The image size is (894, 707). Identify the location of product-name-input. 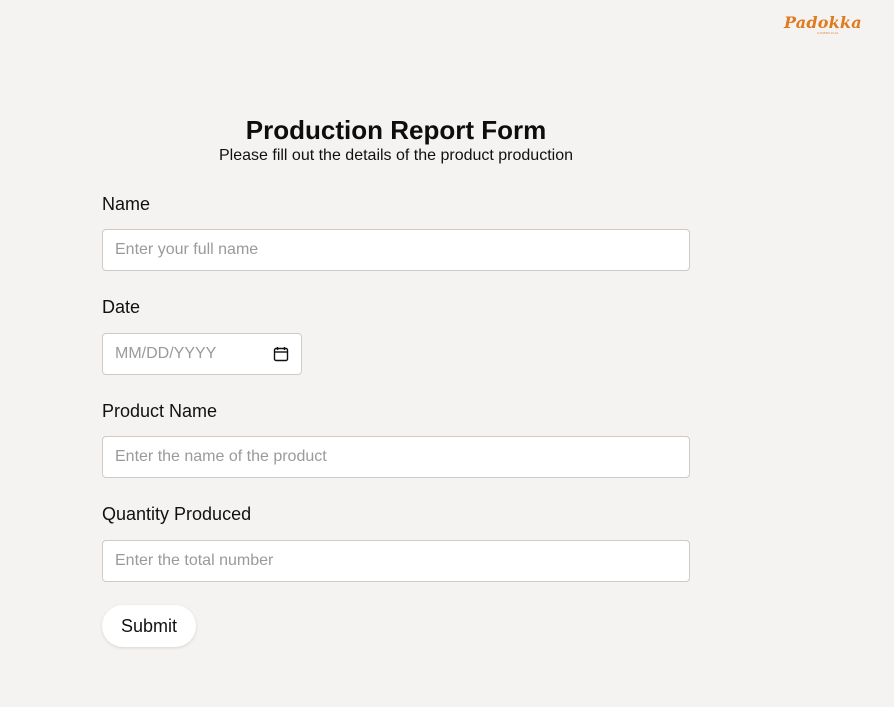
(396, 457).